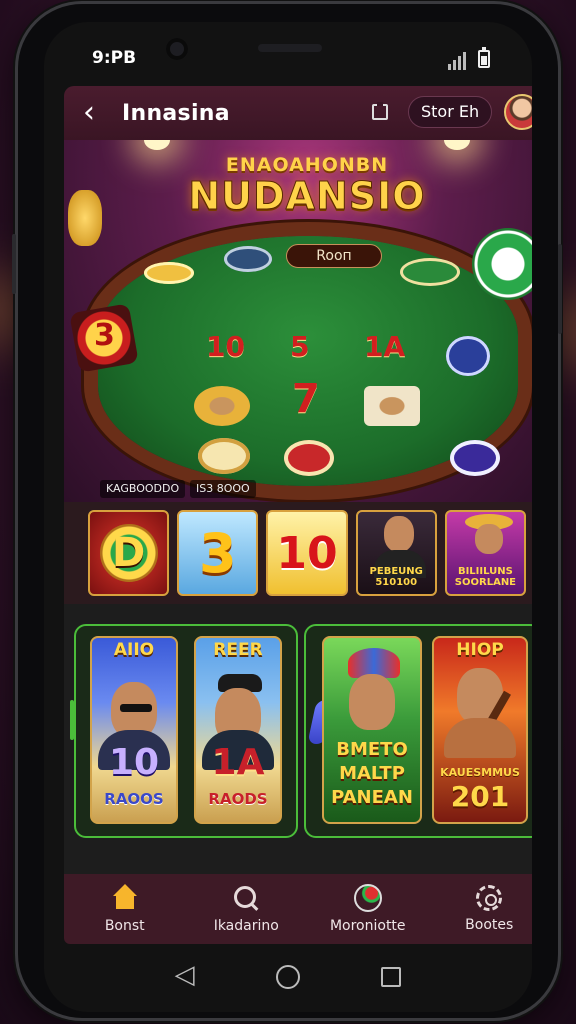  What do you see at coordinates (143, 489) in the screenshot?
I see `hero-footer-left: KAGBOODDO` at bounding box center [143, 489].